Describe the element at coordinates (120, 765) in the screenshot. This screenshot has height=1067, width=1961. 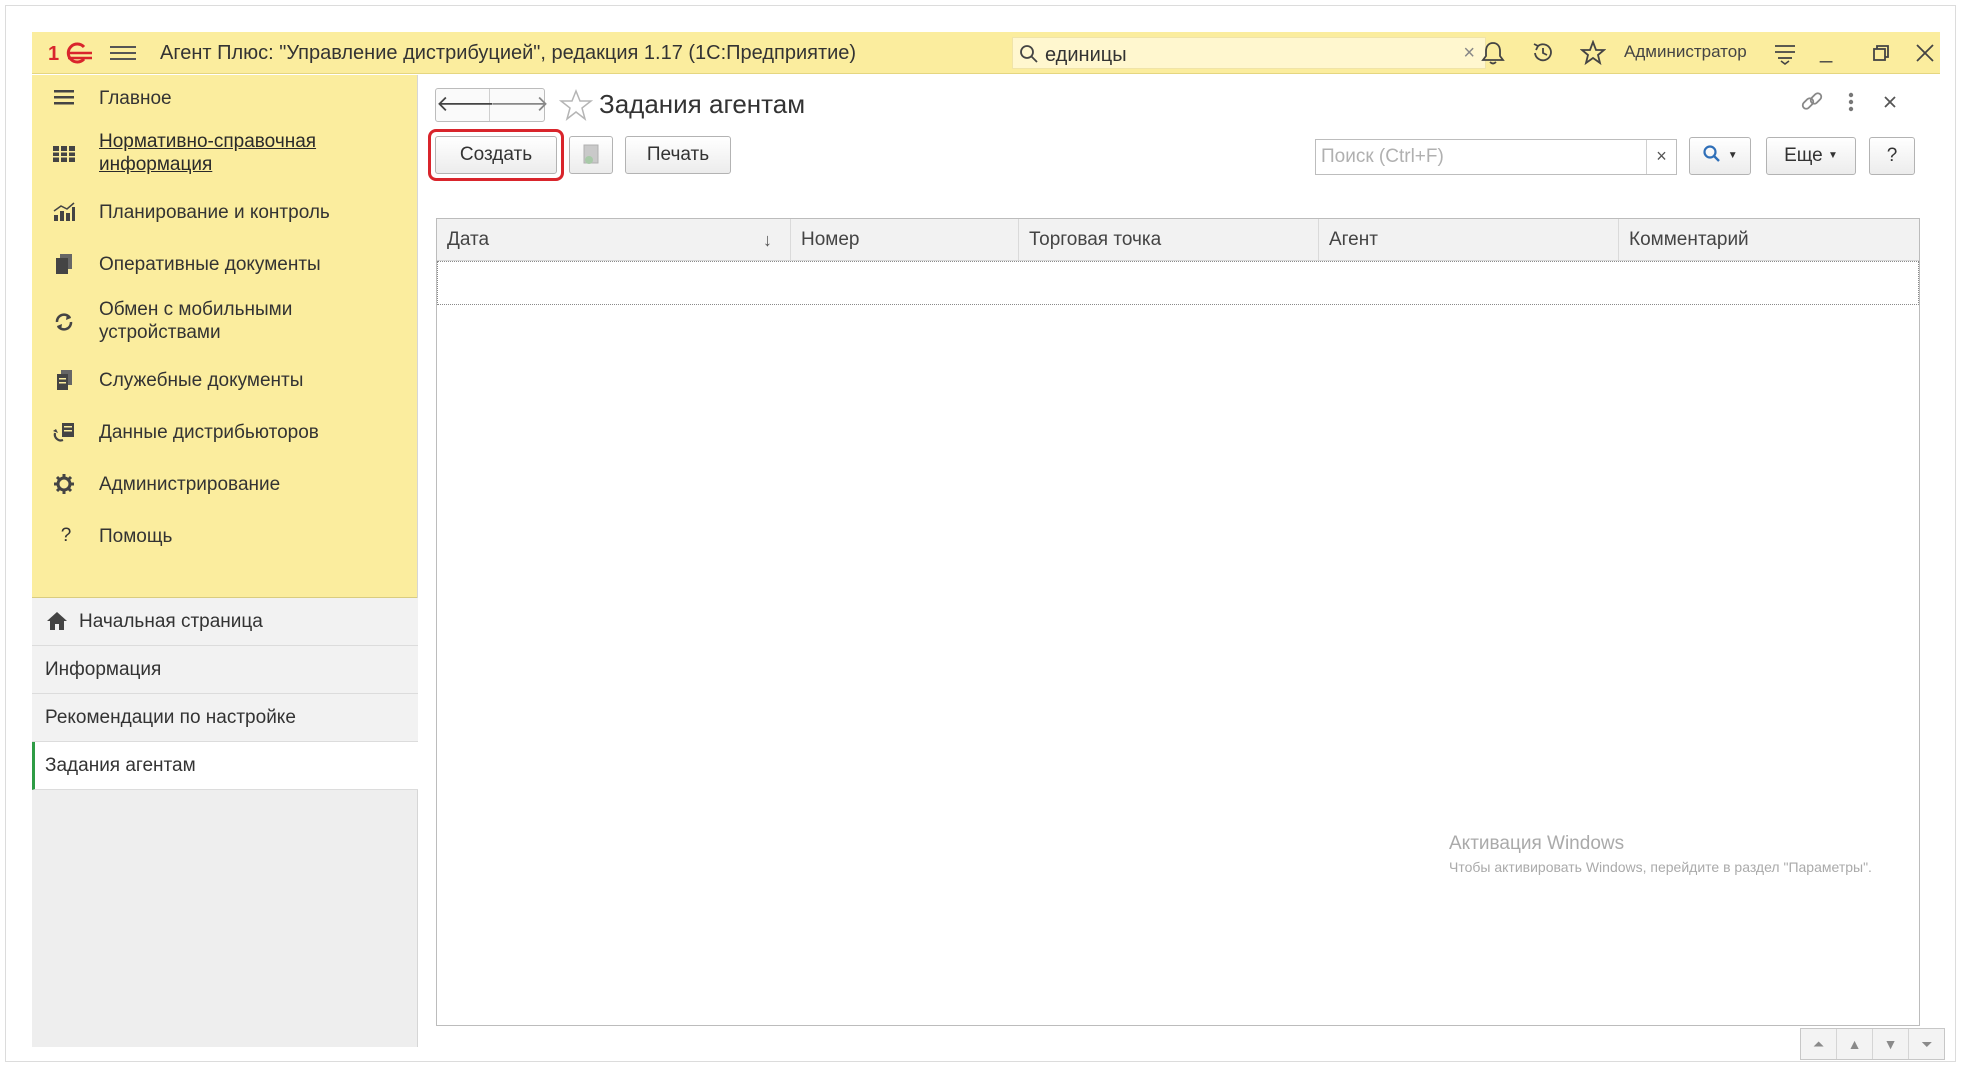
I see `open-window-label: Задания агентам` at that location.